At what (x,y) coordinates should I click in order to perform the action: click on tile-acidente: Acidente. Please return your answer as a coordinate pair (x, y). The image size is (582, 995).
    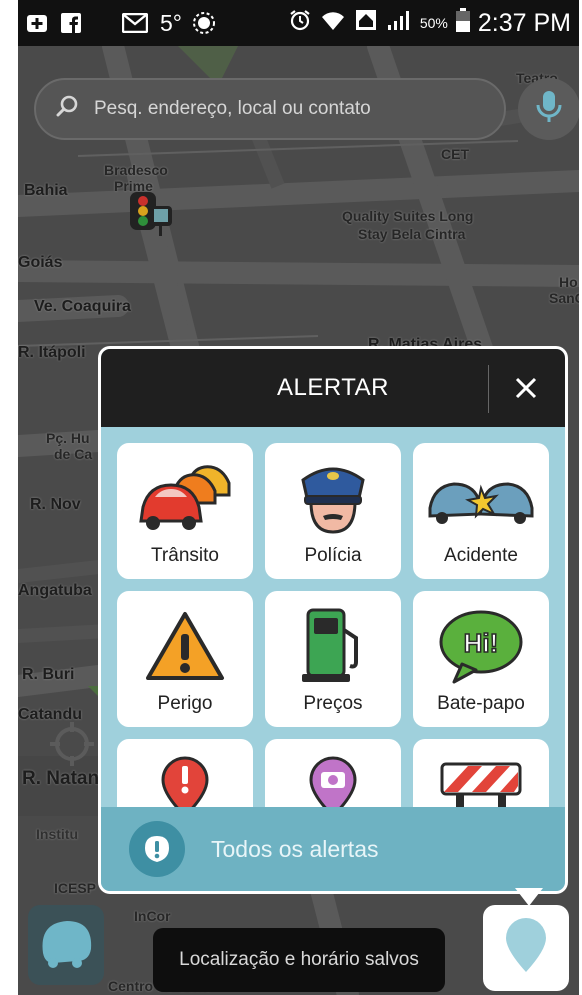
    Looking at the image, I should click on (481, 511).